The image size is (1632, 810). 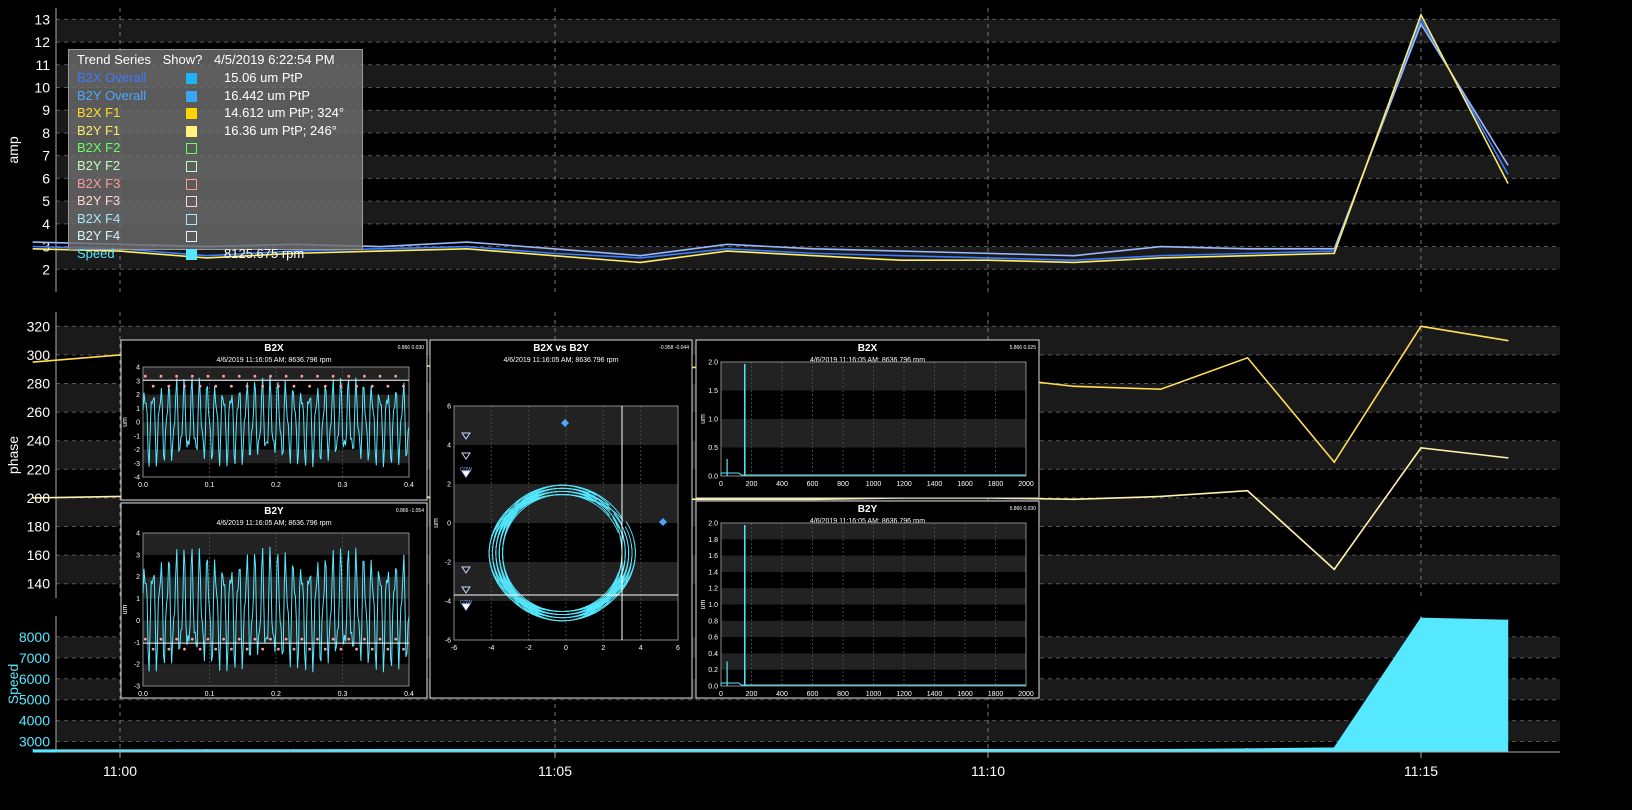 What do you see at coordinates (904, 694) in the screenshot?
I see `inset-x-tick-label: 1200` at bounding box center [904, 694].